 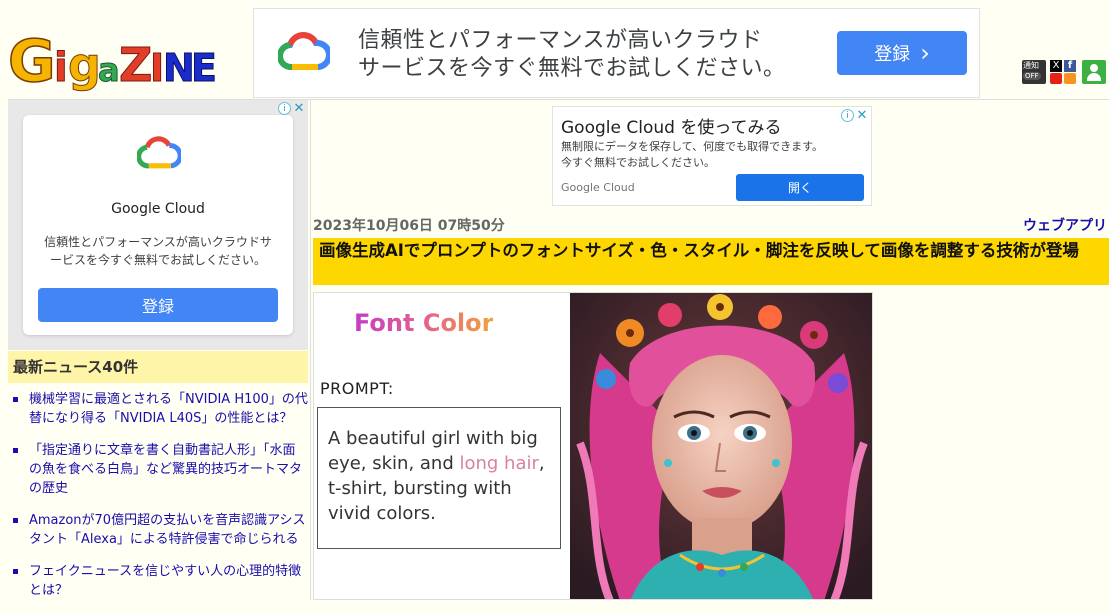 I want to click on notification-toggle-icon: 通知 OFF, so click(x=1034, y=72).